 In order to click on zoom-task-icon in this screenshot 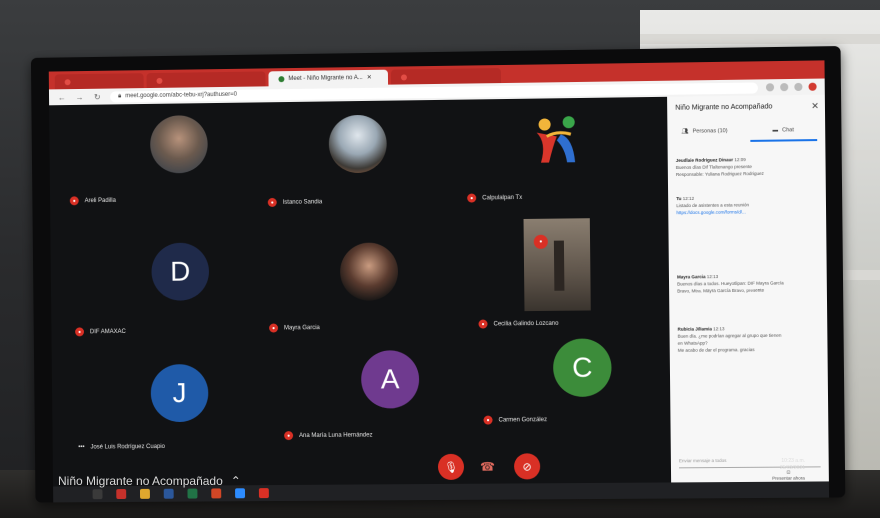, I will do `click(240, 493)`.